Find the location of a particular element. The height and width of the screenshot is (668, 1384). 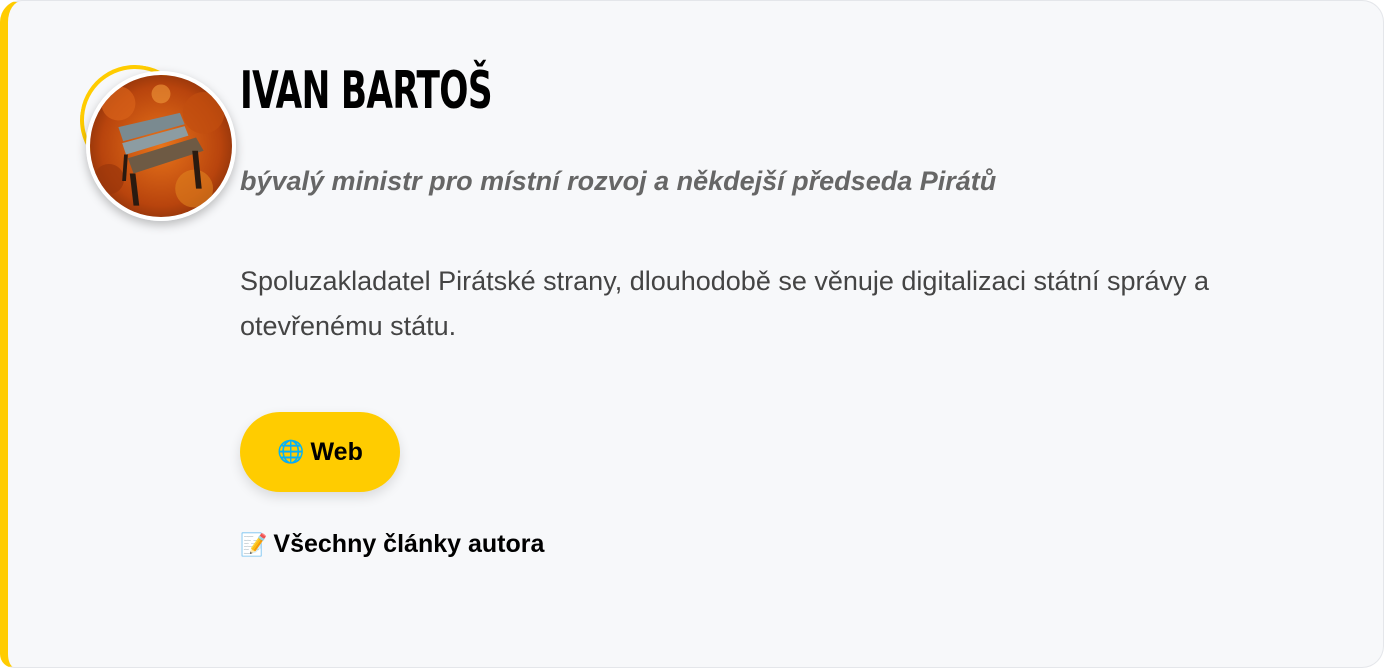

memo-icon: 📝 is located at coordinates (254, 544).